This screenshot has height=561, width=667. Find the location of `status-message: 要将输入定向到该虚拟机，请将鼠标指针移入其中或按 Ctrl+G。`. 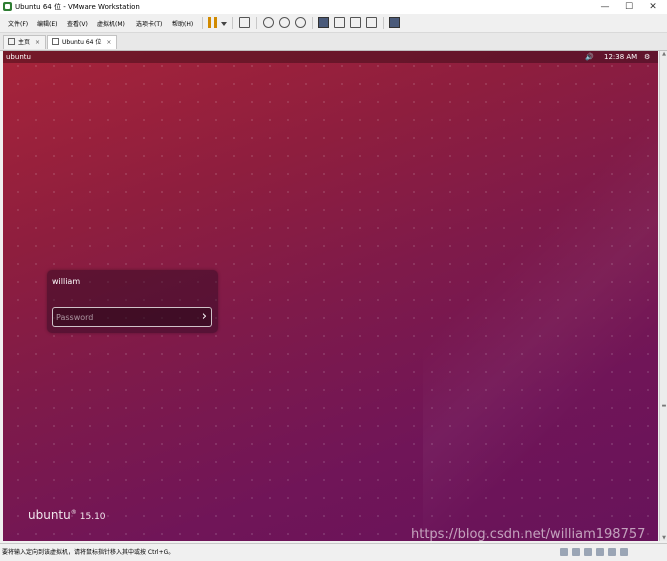

status-message: 要将输入定向到该虚拟机，请将鼠标指针移入其中或按 Ctrl+G。 is located at coordinates (88, 552).